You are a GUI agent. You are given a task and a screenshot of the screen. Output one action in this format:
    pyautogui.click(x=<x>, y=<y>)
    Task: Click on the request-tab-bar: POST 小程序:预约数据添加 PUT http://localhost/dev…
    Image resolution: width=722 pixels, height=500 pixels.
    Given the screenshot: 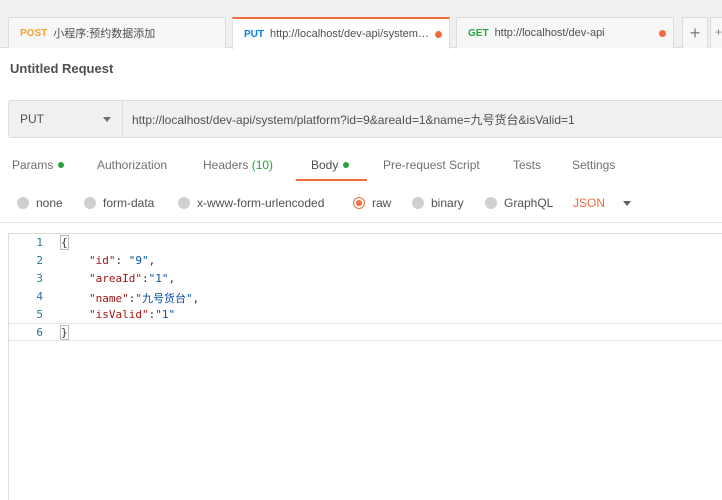 What is the action you would take?
    pyautogui.click(x=361, y=24)
    